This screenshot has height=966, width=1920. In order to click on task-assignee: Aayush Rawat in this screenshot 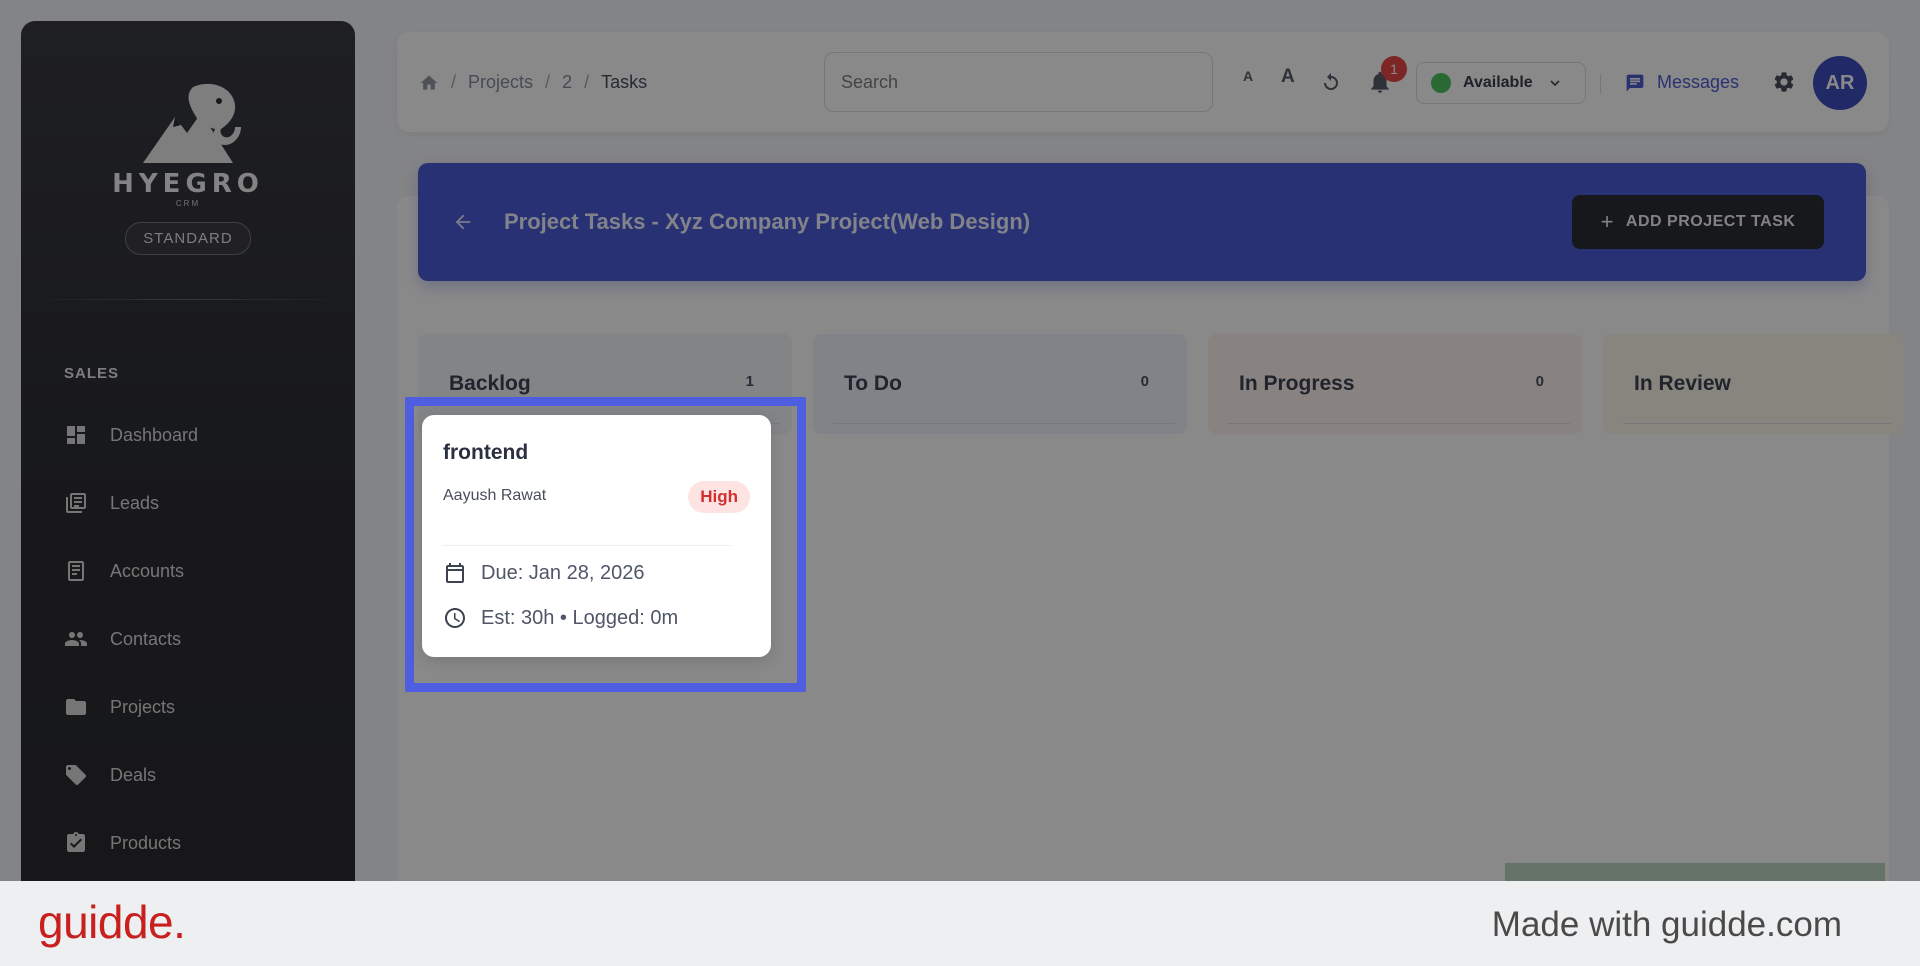, I will do `click(495, 495)`.